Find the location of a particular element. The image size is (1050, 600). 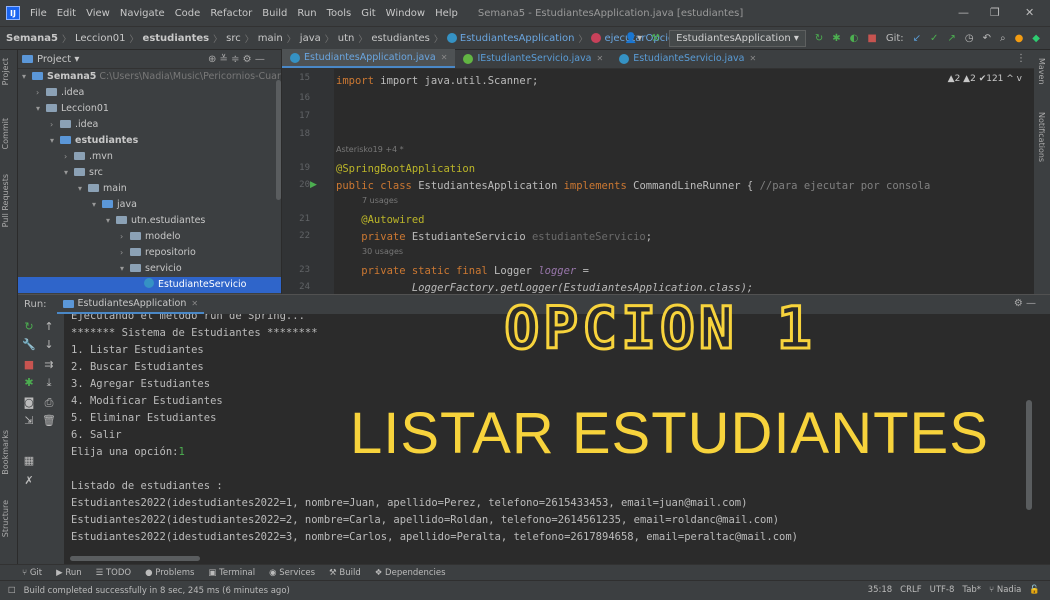

trash-icon: 🗑 is located at coordinates (49, 420).